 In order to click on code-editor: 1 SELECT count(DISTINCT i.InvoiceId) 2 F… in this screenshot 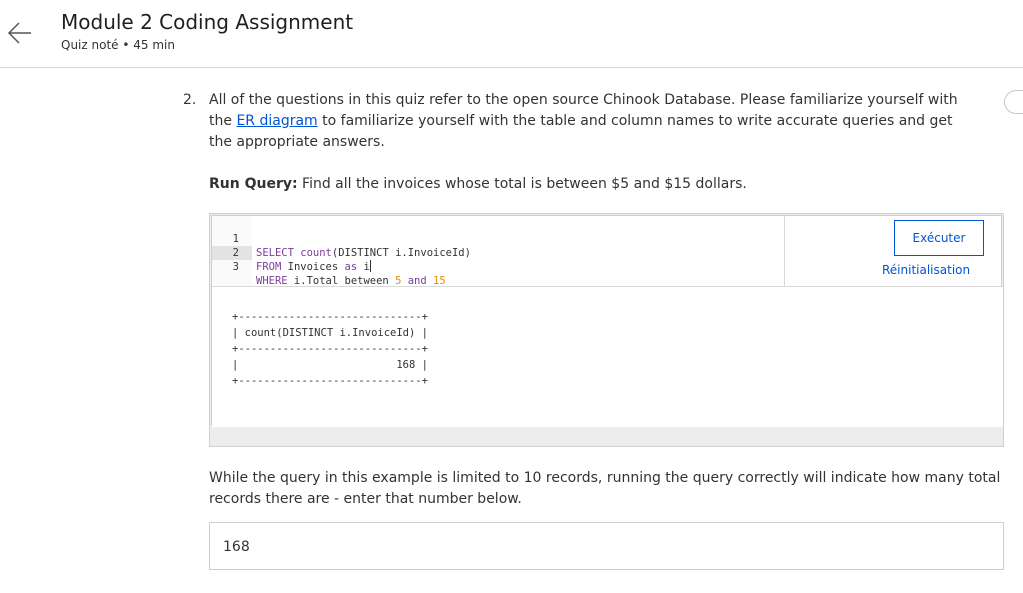, I will do `click(498, 251)`.